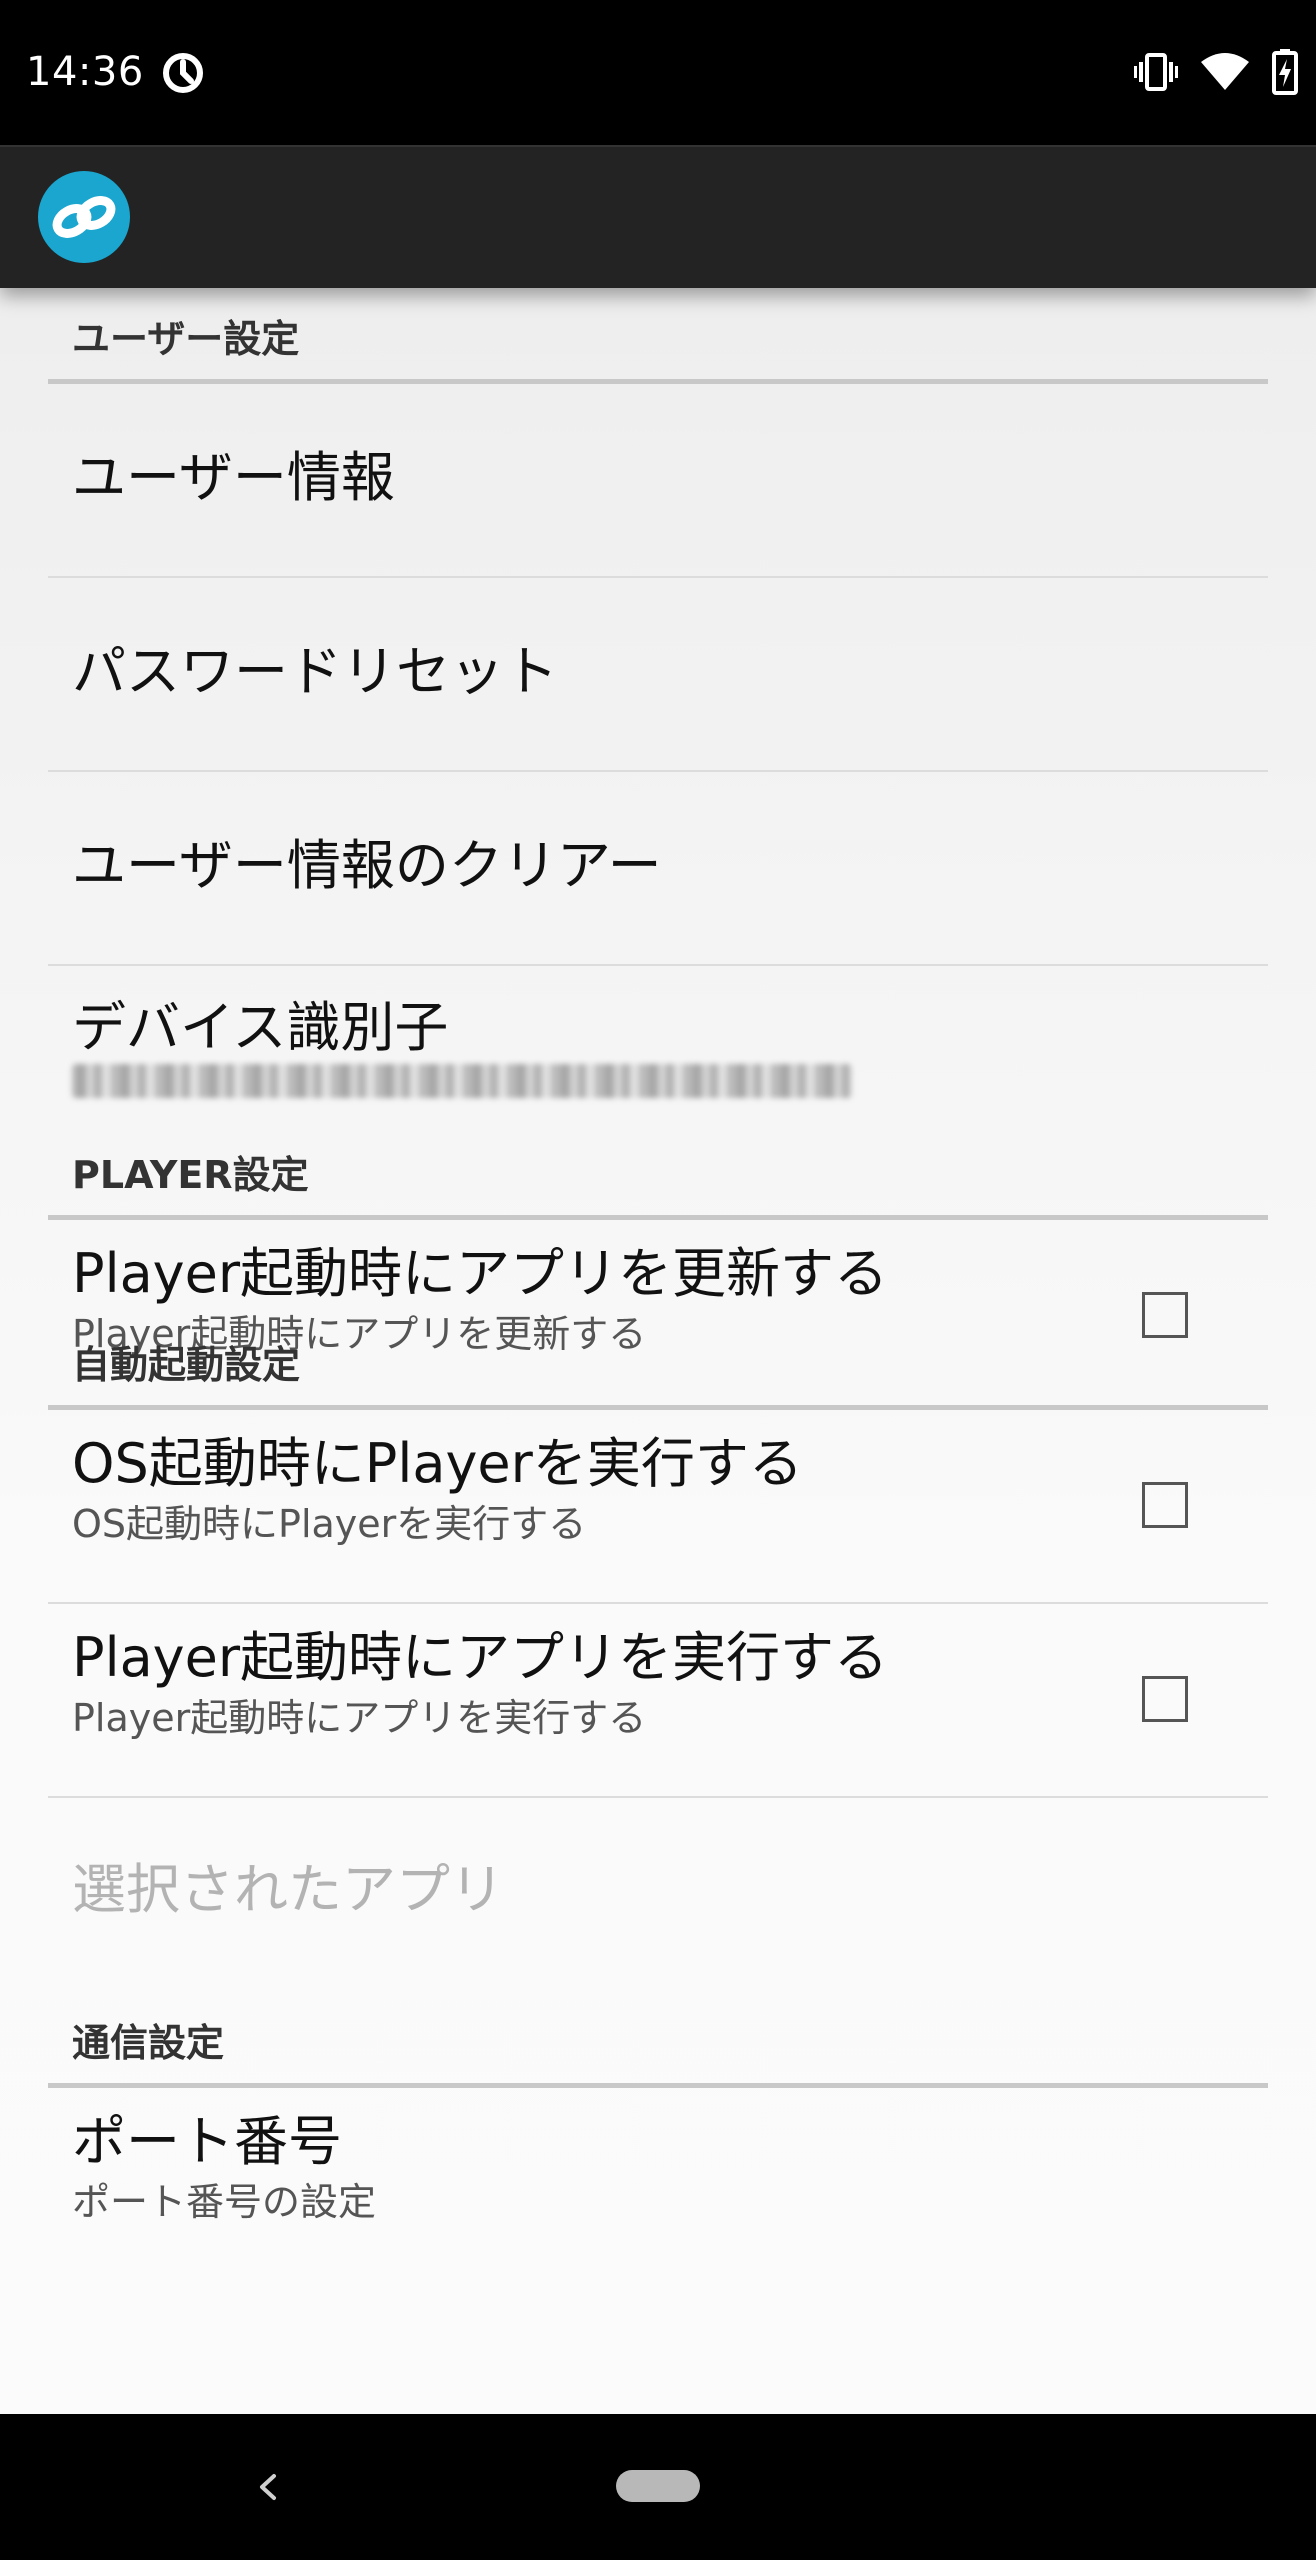 This screenshot has width=1316, height=2560. What do you see at coordinates (658, 1362) in the screenshot?
I see `category-autostart-settings: 自動起動設定` at bounding box center [658, 1362].